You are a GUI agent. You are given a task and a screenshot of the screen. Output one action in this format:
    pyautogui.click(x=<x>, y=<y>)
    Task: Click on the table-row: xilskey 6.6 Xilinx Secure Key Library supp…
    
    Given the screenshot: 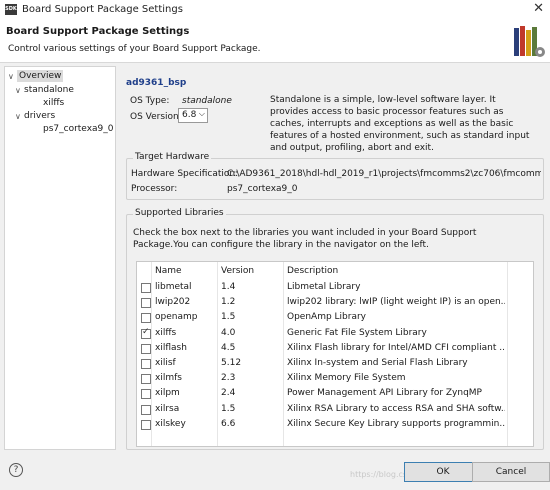 What is the action you would take?
    pyautogui.click(x=335, y=425)
    